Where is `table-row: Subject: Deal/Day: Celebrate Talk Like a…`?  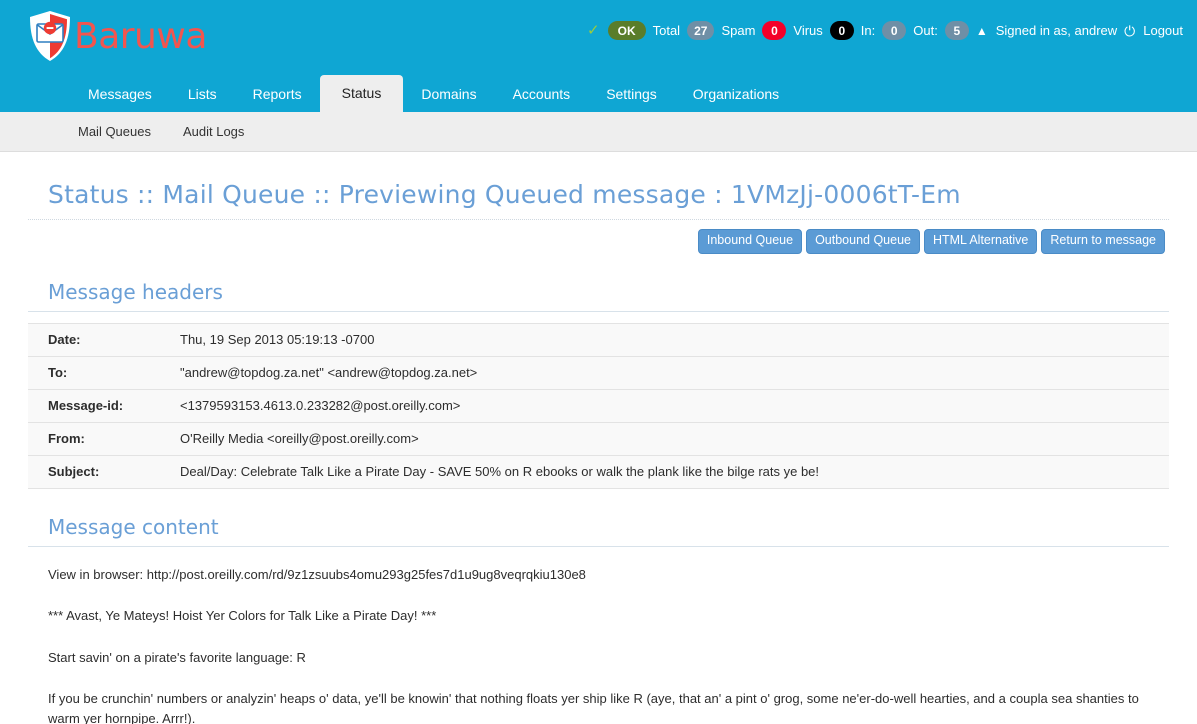 table-row: Subject: Deal/Day: Celebrate Talk Like a… is located at coordinates (598, 471).